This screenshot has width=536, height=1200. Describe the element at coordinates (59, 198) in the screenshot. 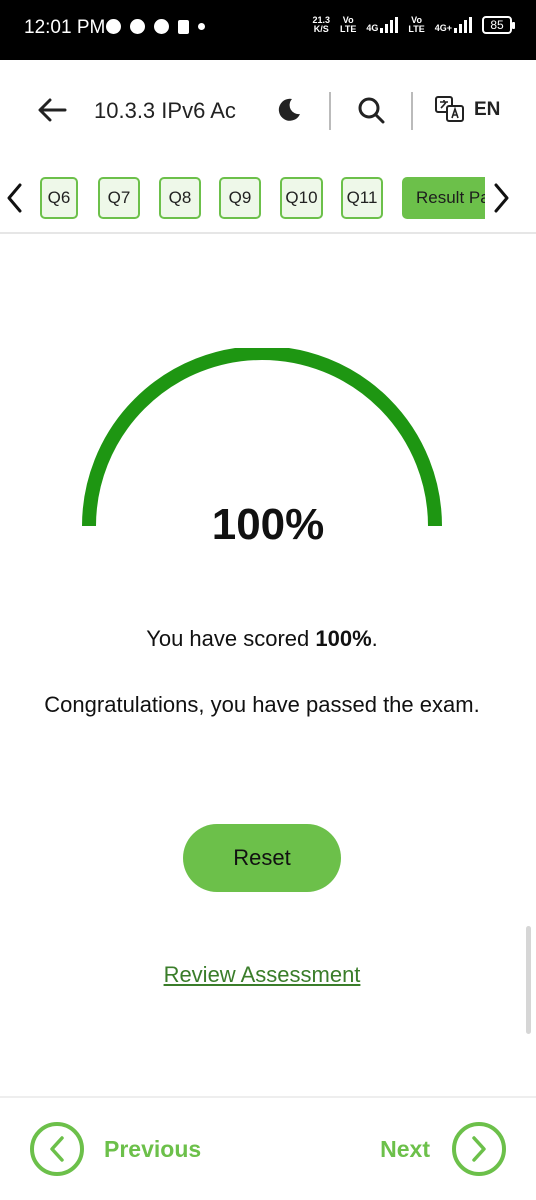

I see `tab-q6: Q6` at that location.